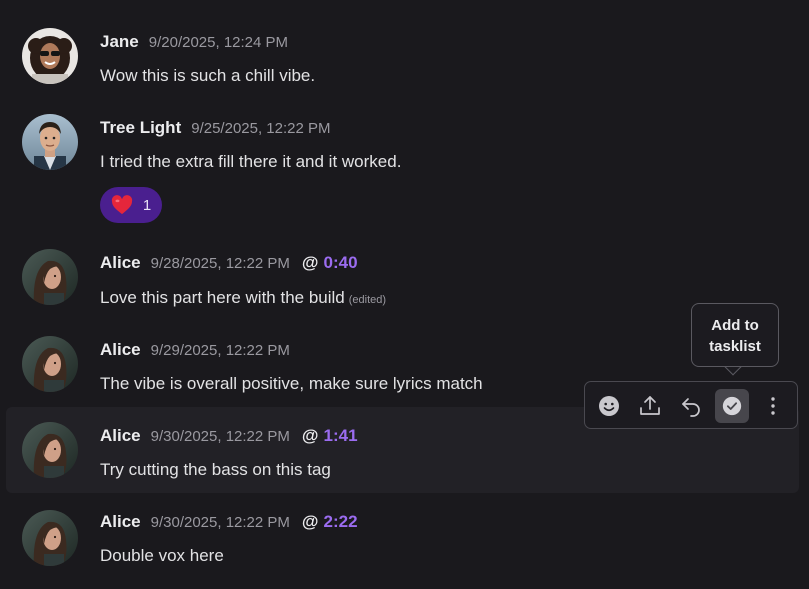 The image size is (809, 589). I want to click on share-button, so click(650, 406).